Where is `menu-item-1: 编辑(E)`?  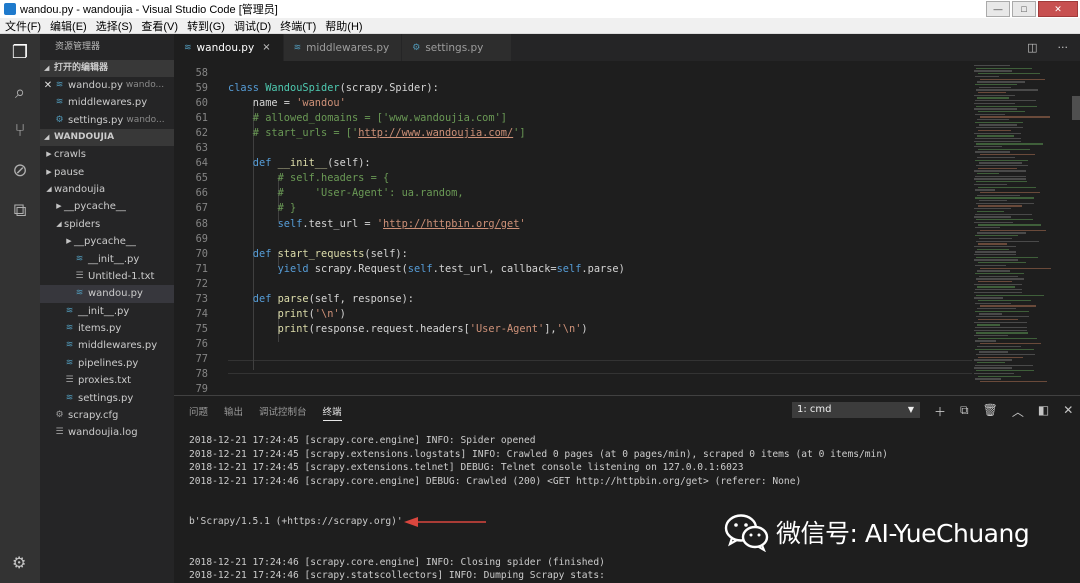 menu-item-1: 编辑(E) is located at coordinates (68, 26).